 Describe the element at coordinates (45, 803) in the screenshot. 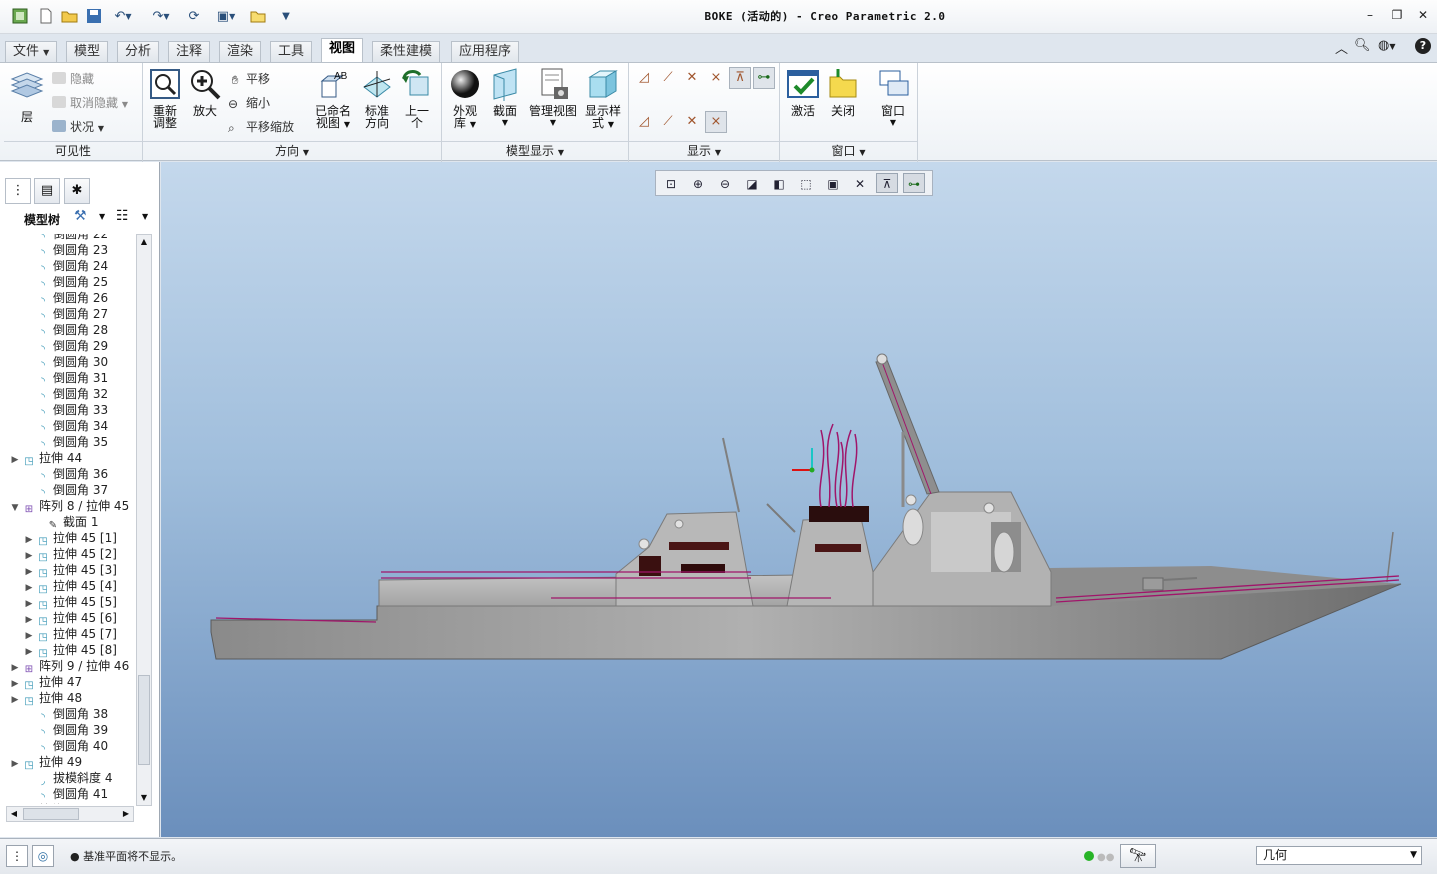

I see `tree-row: ▶◳拉伸 50` at that location.